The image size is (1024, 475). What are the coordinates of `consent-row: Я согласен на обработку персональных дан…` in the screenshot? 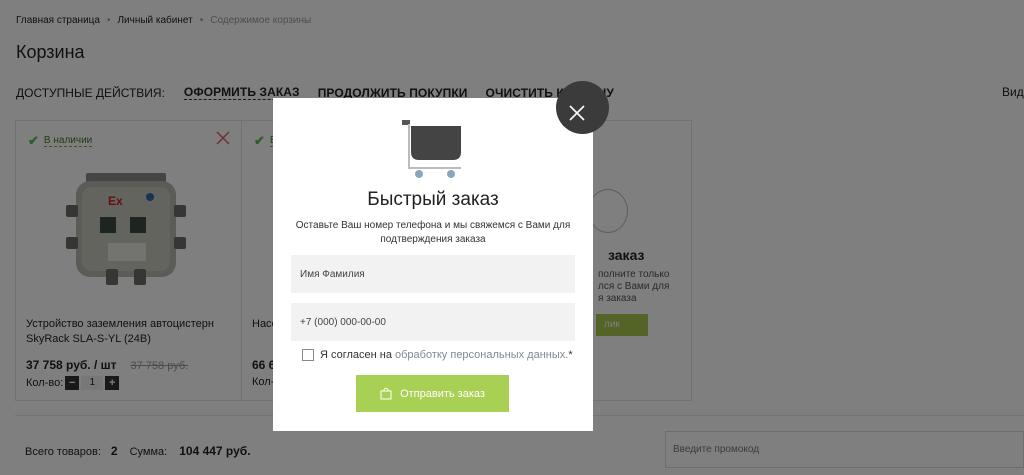 It's located at (437, 355).